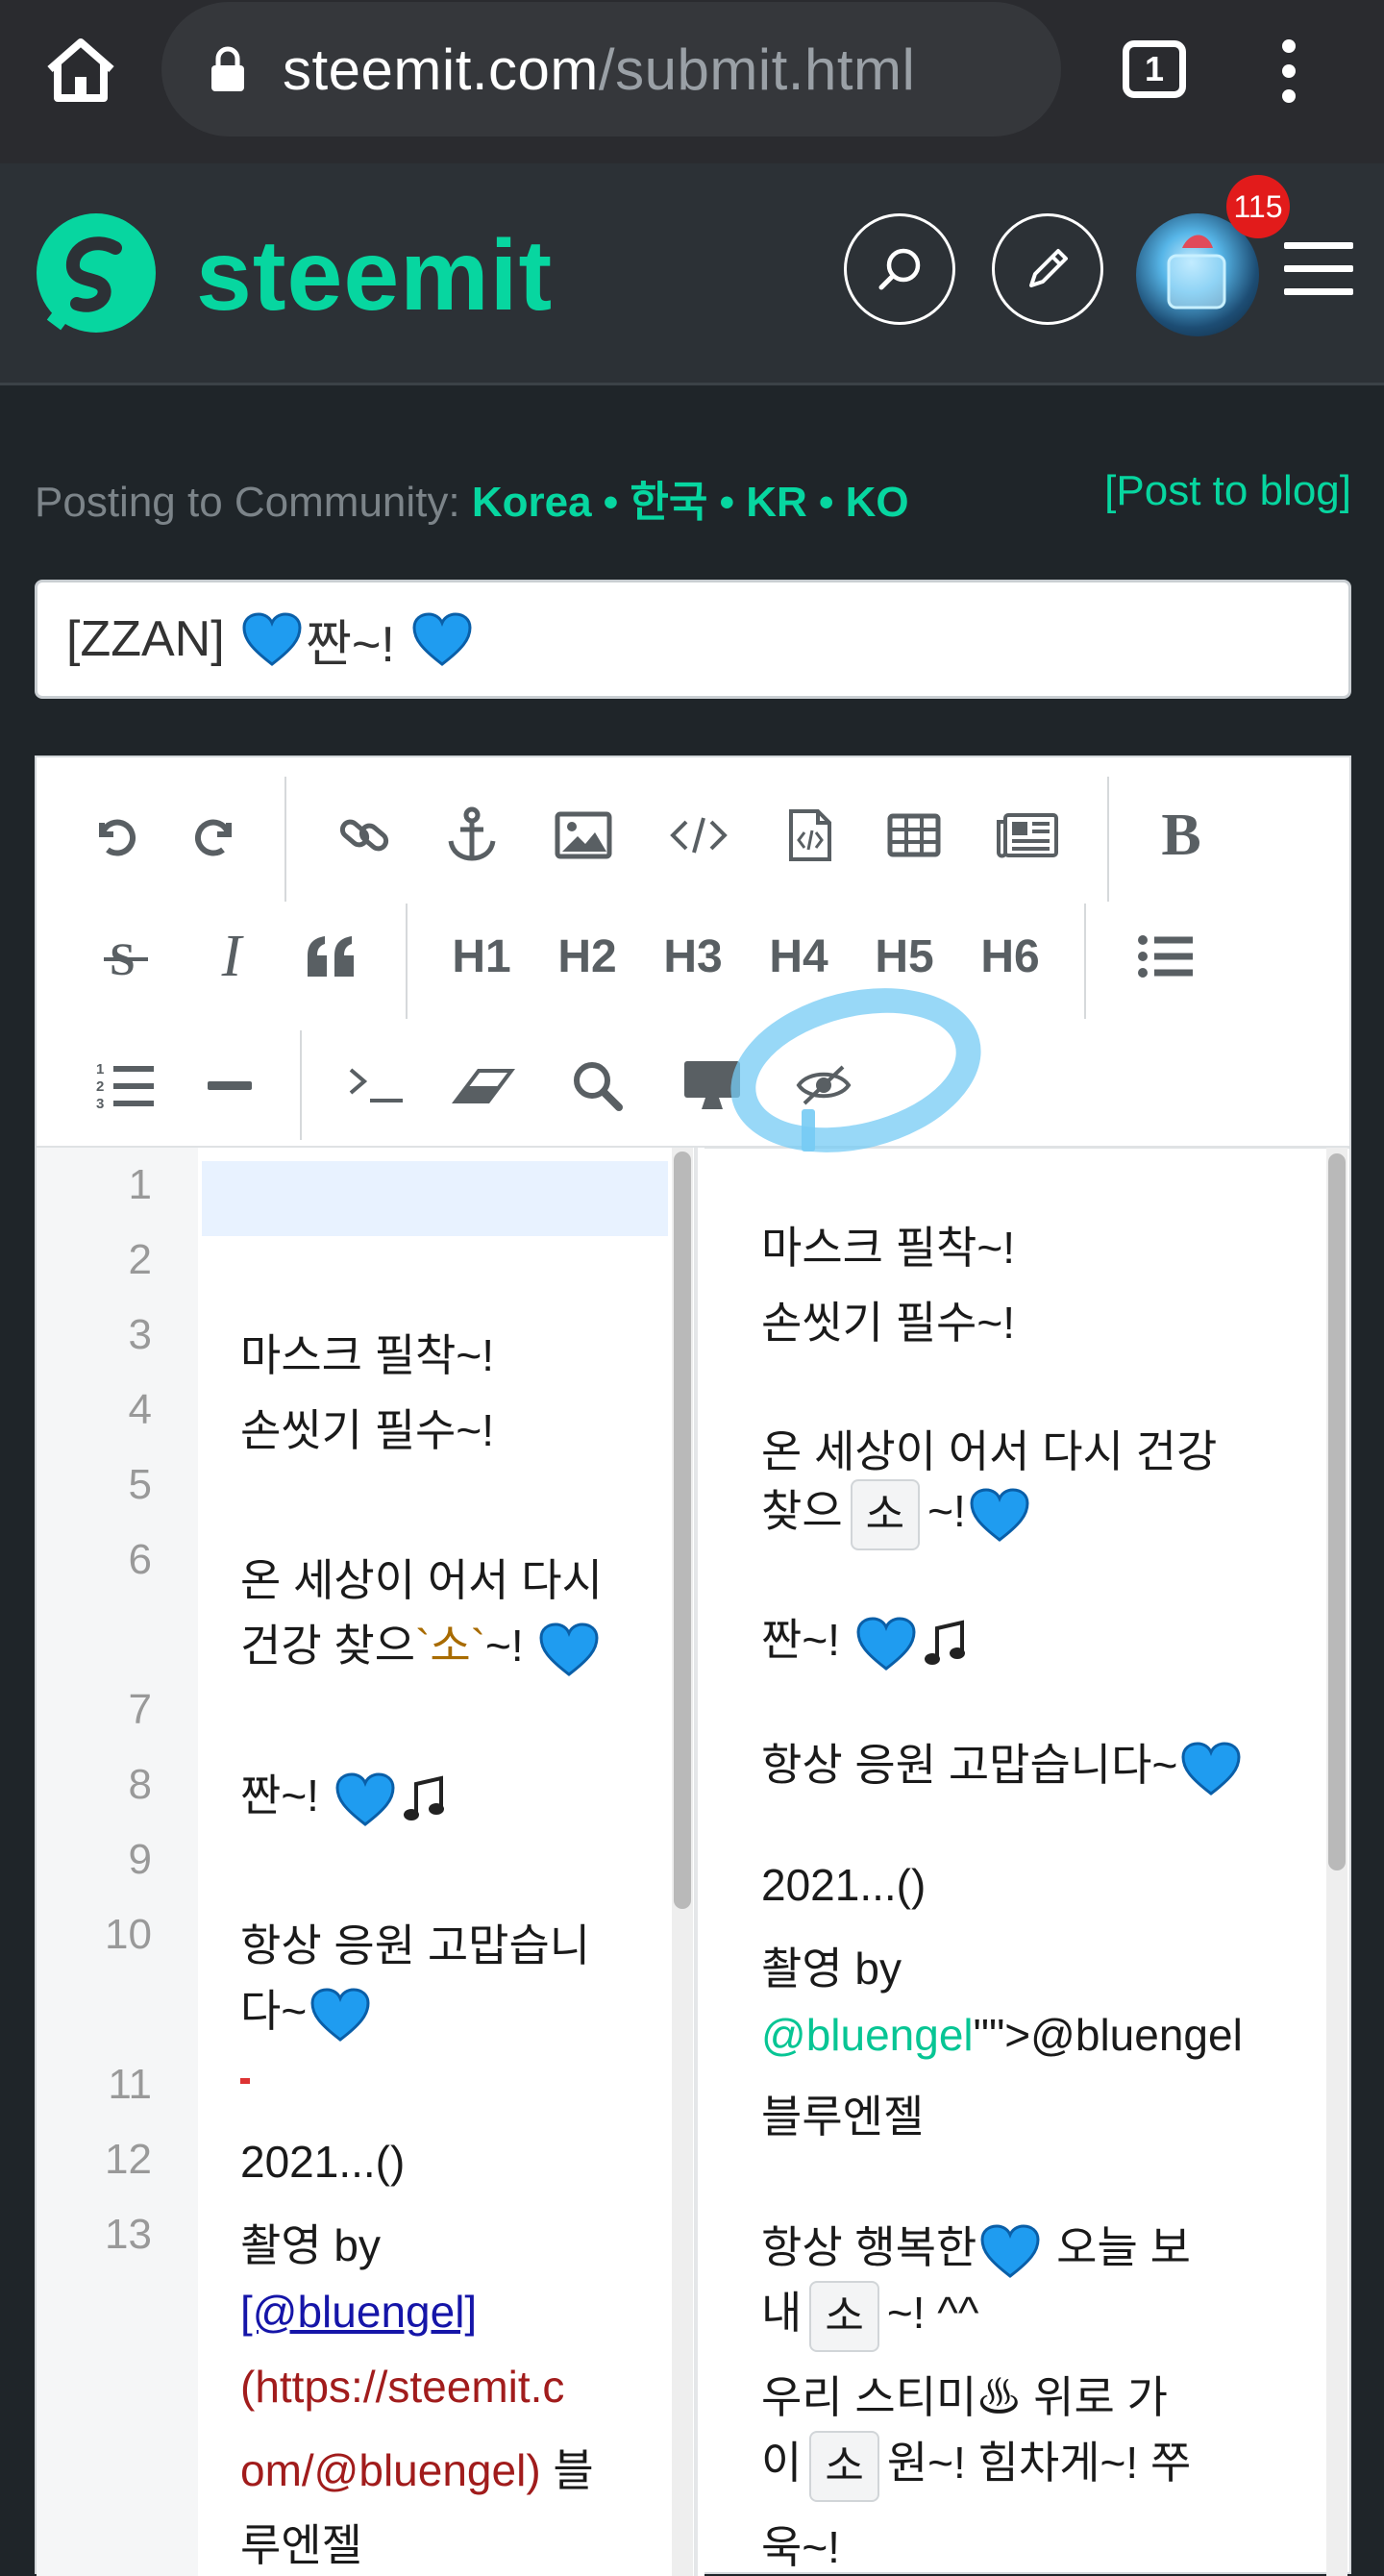 The height and width of the screenshot is (2576, 1384). I want to click on lock-icon, so click(227, 68).